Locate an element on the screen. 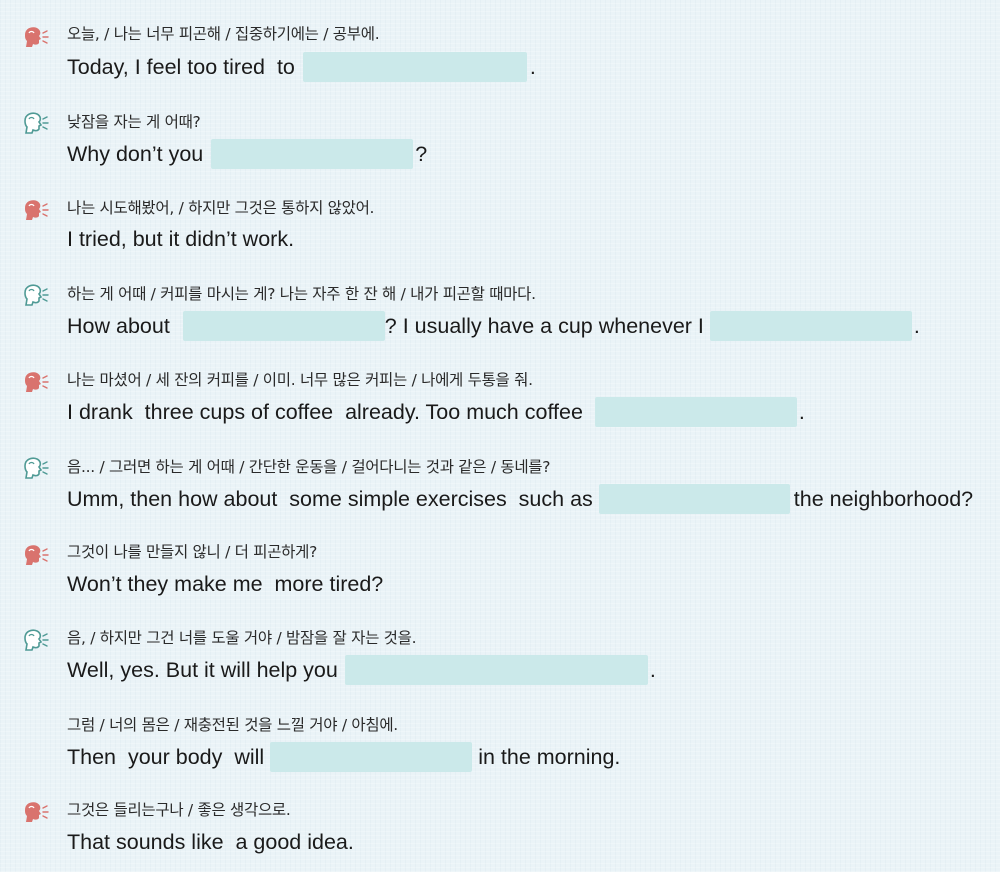  korean-line-2: 낮잠을 자는 게 어때? is located at coordinates (134, 122).